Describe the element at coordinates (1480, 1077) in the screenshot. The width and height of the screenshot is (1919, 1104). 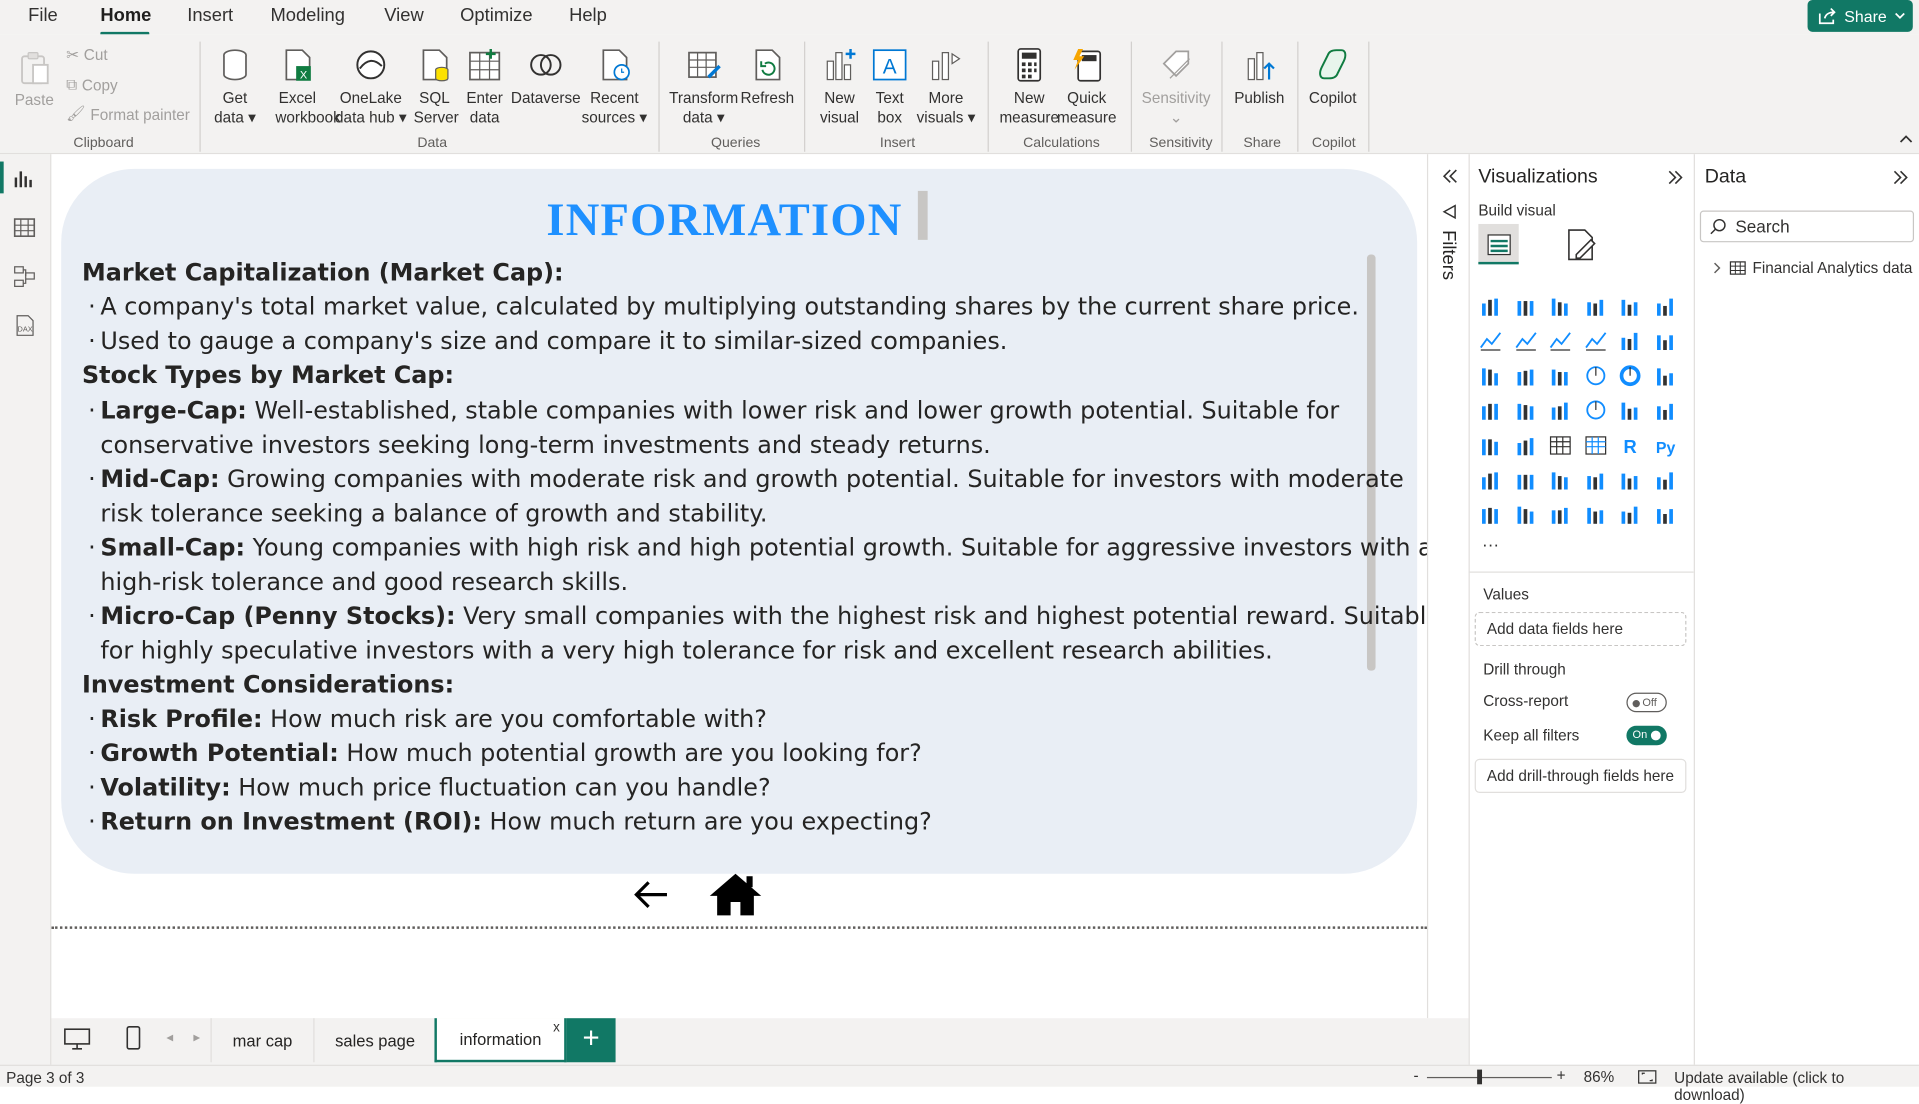
I see `zoom-thumb` at that location.